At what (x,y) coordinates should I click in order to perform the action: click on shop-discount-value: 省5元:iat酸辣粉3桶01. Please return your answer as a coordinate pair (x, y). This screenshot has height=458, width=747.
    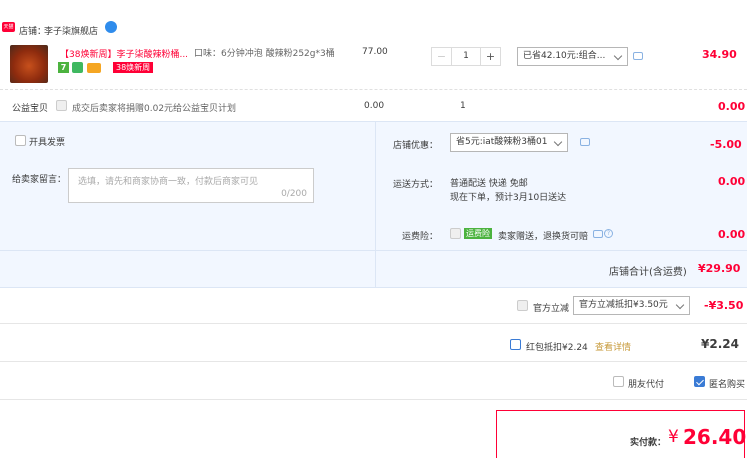
    Looking at the image, I should click on (502, 142).